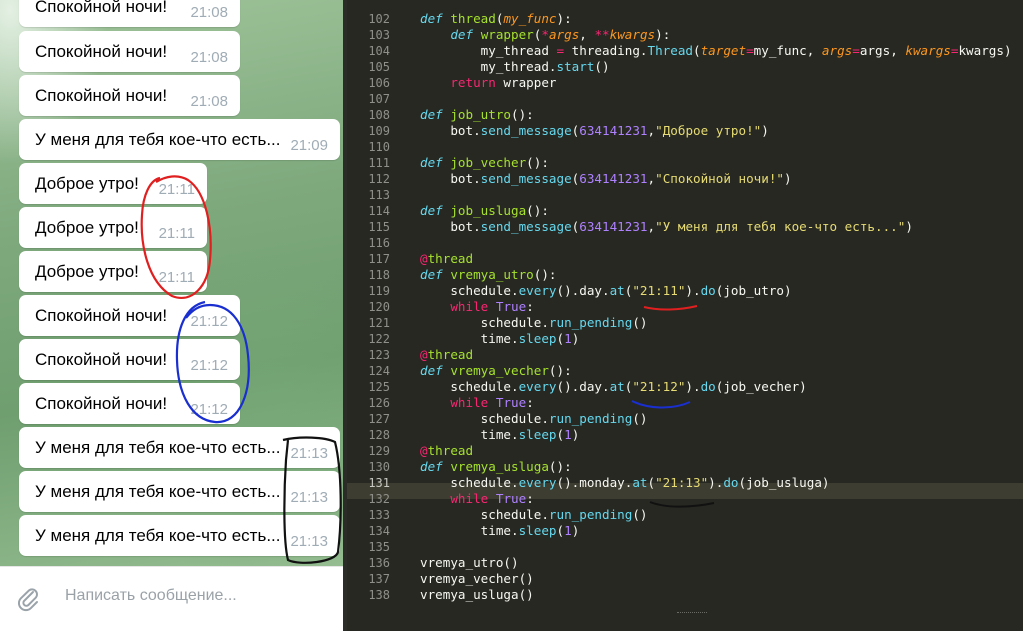 The height and width of the screenshot is (631, 1023). What do you see at coordinates (469, 563) in the screenshot?
I see `code-line: vremya_utro()` at bounding box center [469, 563].